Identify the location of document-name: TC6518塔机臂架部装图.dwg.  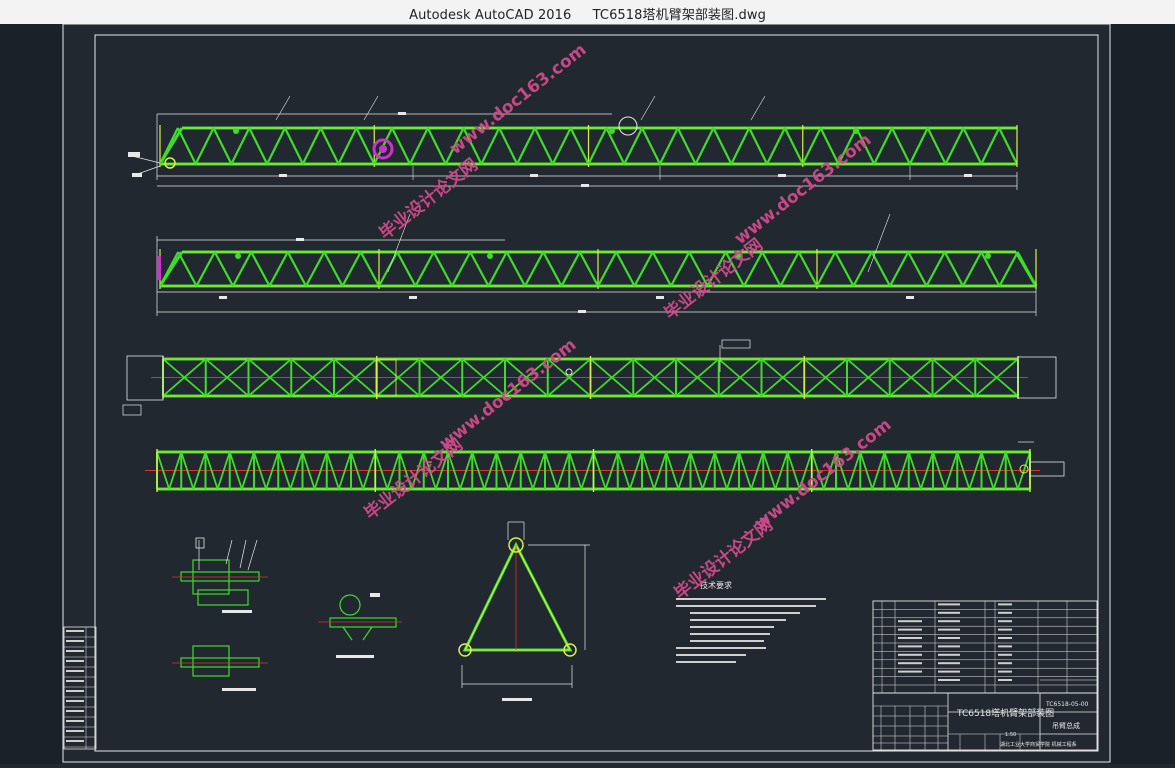
(679, 15).